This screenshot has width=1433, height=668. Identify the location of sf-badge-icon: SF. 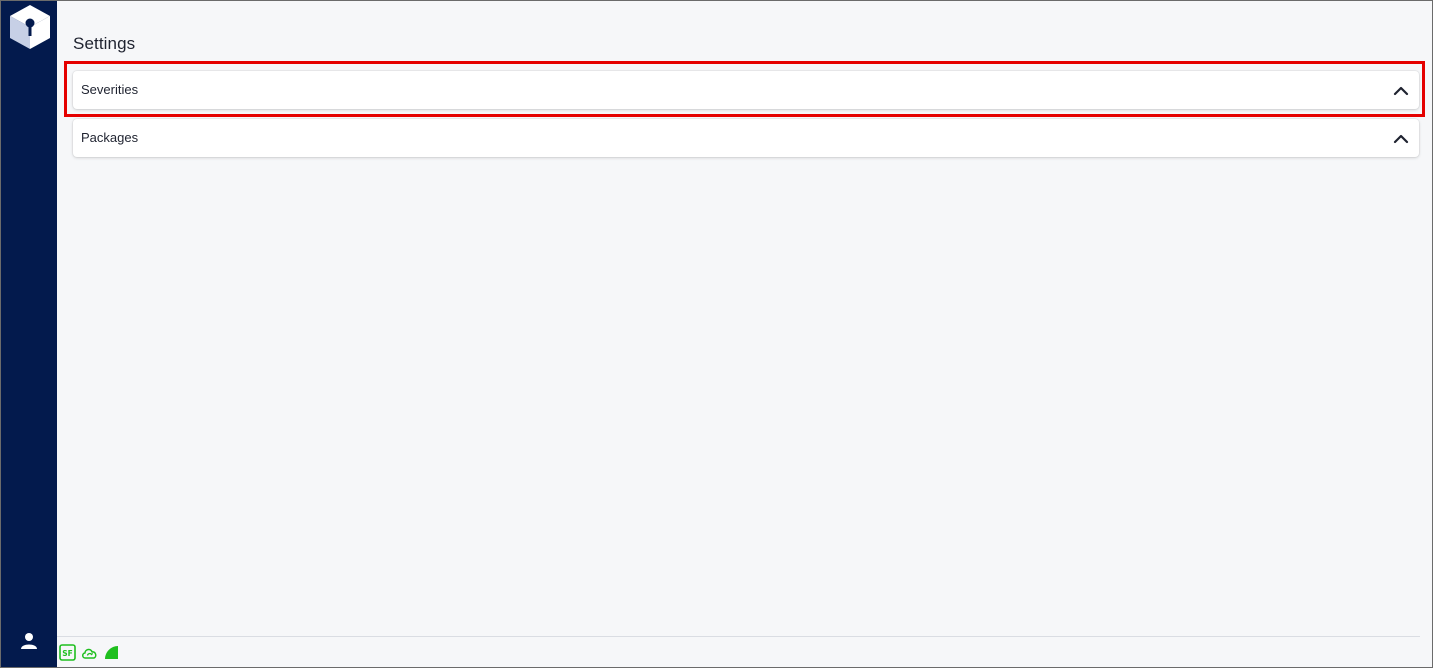
(67, 652).